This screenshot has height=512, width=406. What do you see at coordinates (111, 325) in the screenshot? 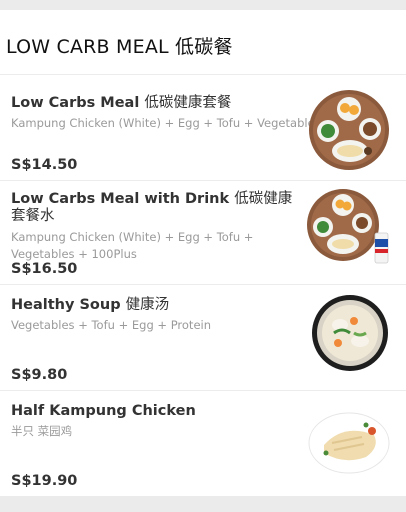
I see `item-description: Vegetables + Tofu + Egg + Protein` at bounding box center [111, 325].